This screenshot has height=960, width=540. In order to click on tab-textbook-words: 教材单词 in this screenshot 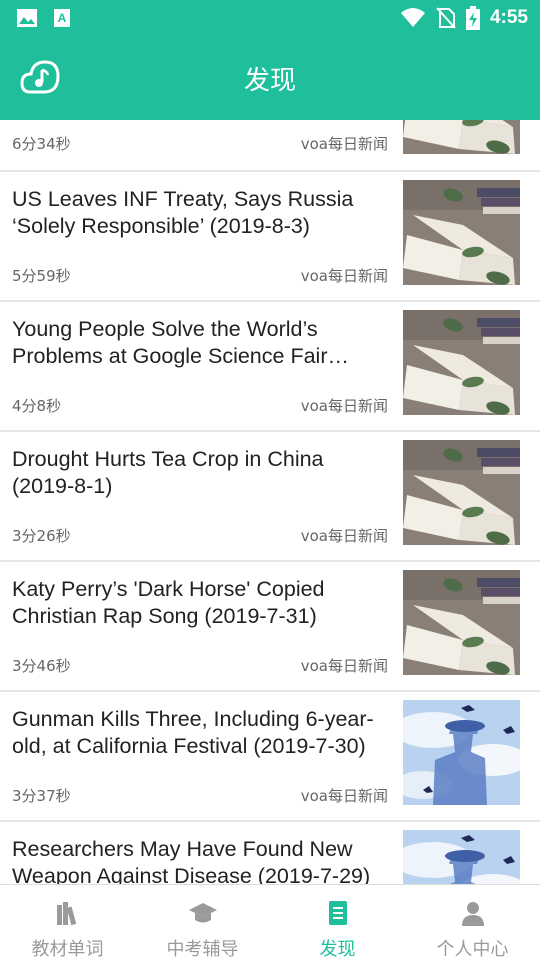, I will do `click(67, 922)`.